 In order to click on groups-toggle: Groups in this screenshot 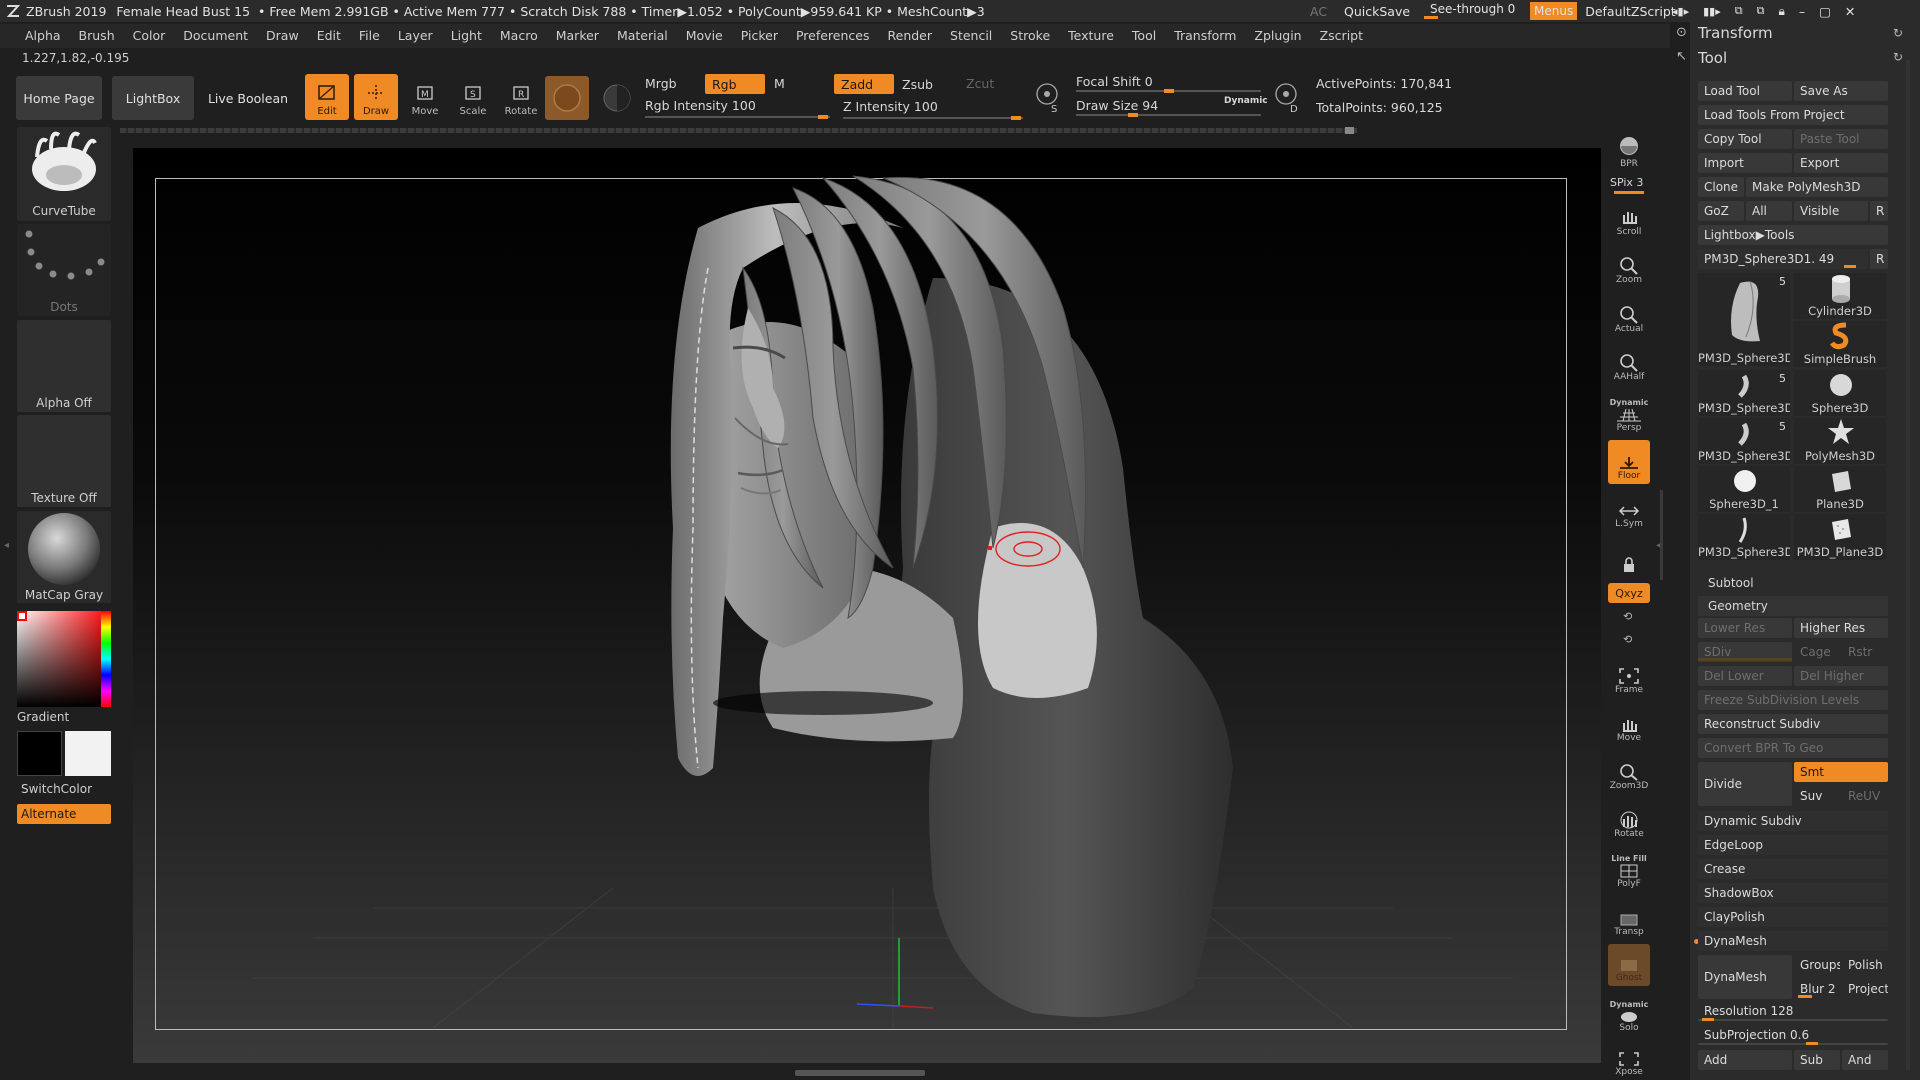, I will do `click(1817, 965)`.